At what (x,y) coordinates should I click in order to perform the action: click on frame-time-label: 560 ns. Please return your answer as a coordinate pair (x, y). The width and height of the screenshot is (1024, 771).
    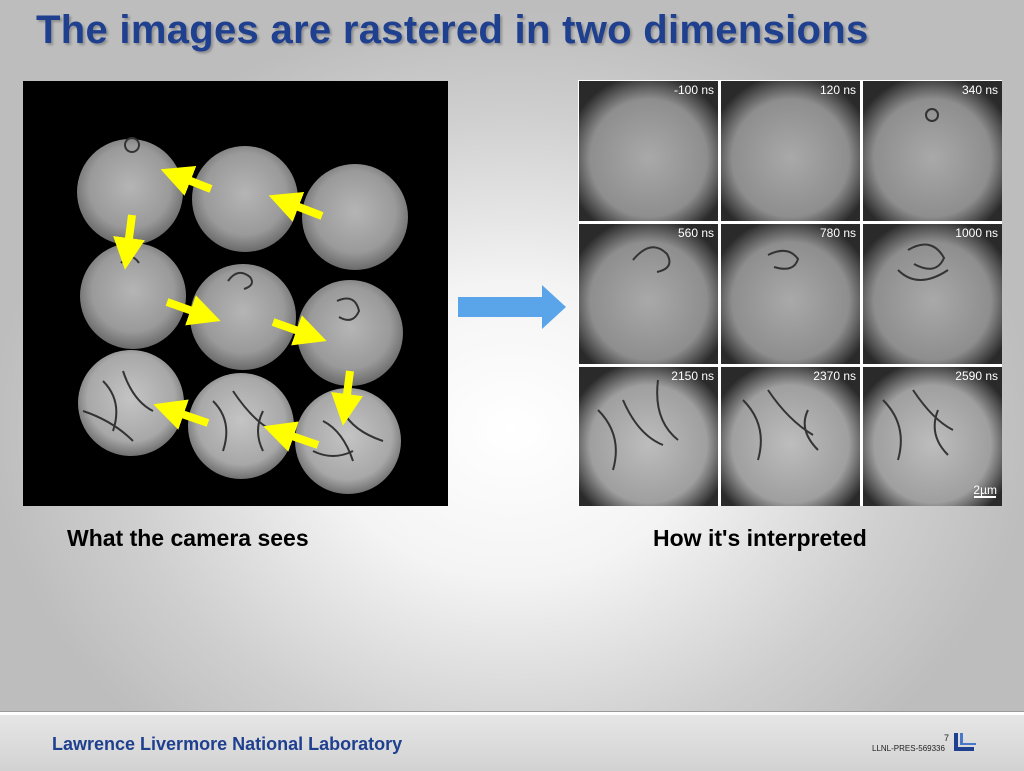
    Looking at the image, I should click on (696, 233).